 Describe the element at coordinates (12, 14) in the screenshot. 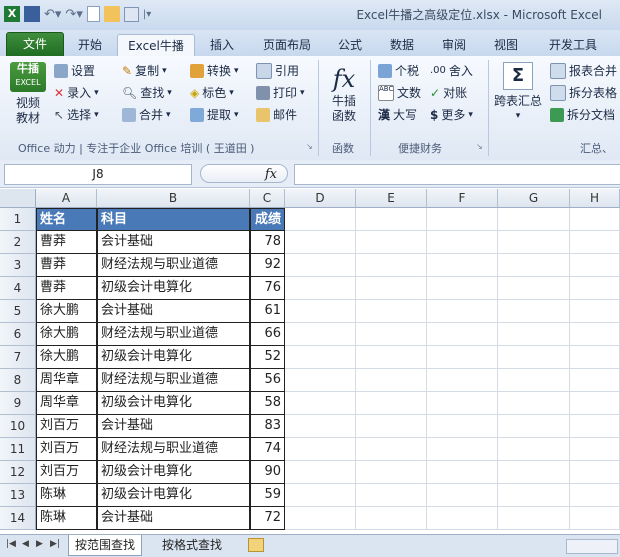

I see `excel-logo-icon: X` at that location.